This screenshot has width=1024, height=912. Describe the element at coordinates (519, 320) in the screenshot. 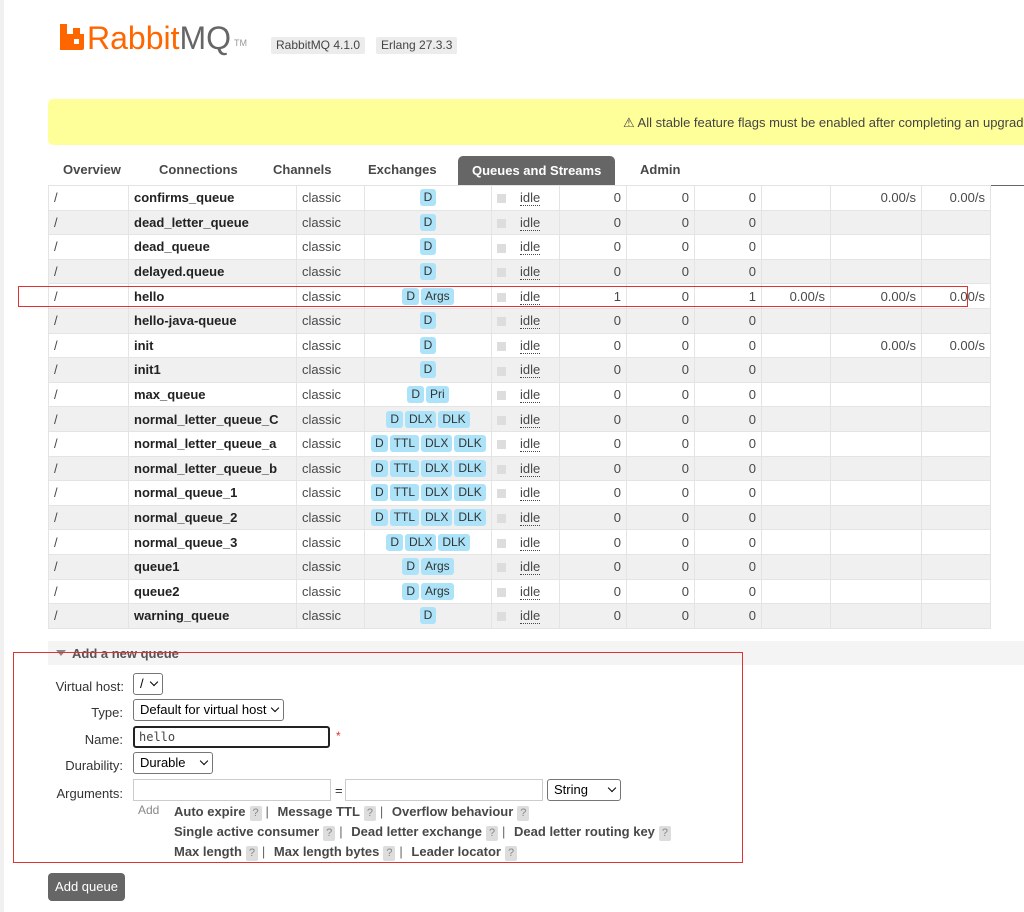

I see `table-row: / hello-java-queue classic Didle 0 0 0` at that location.